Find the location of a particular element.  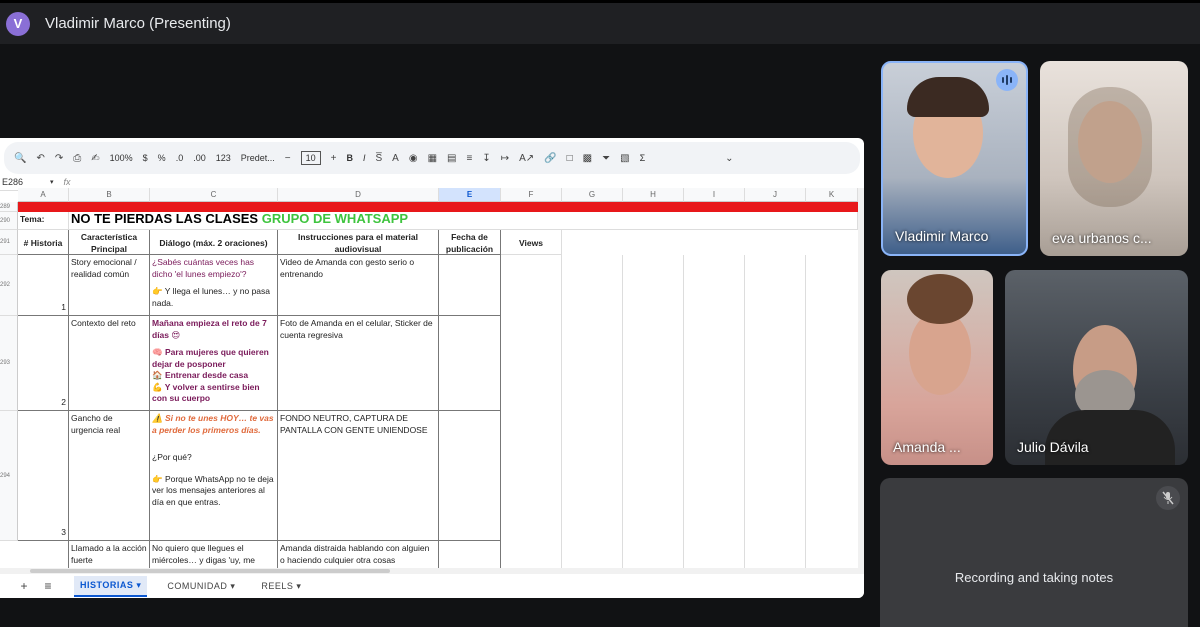

participant-tile-vladimir: Vladimir Marco is located at coordinates (954, 158).